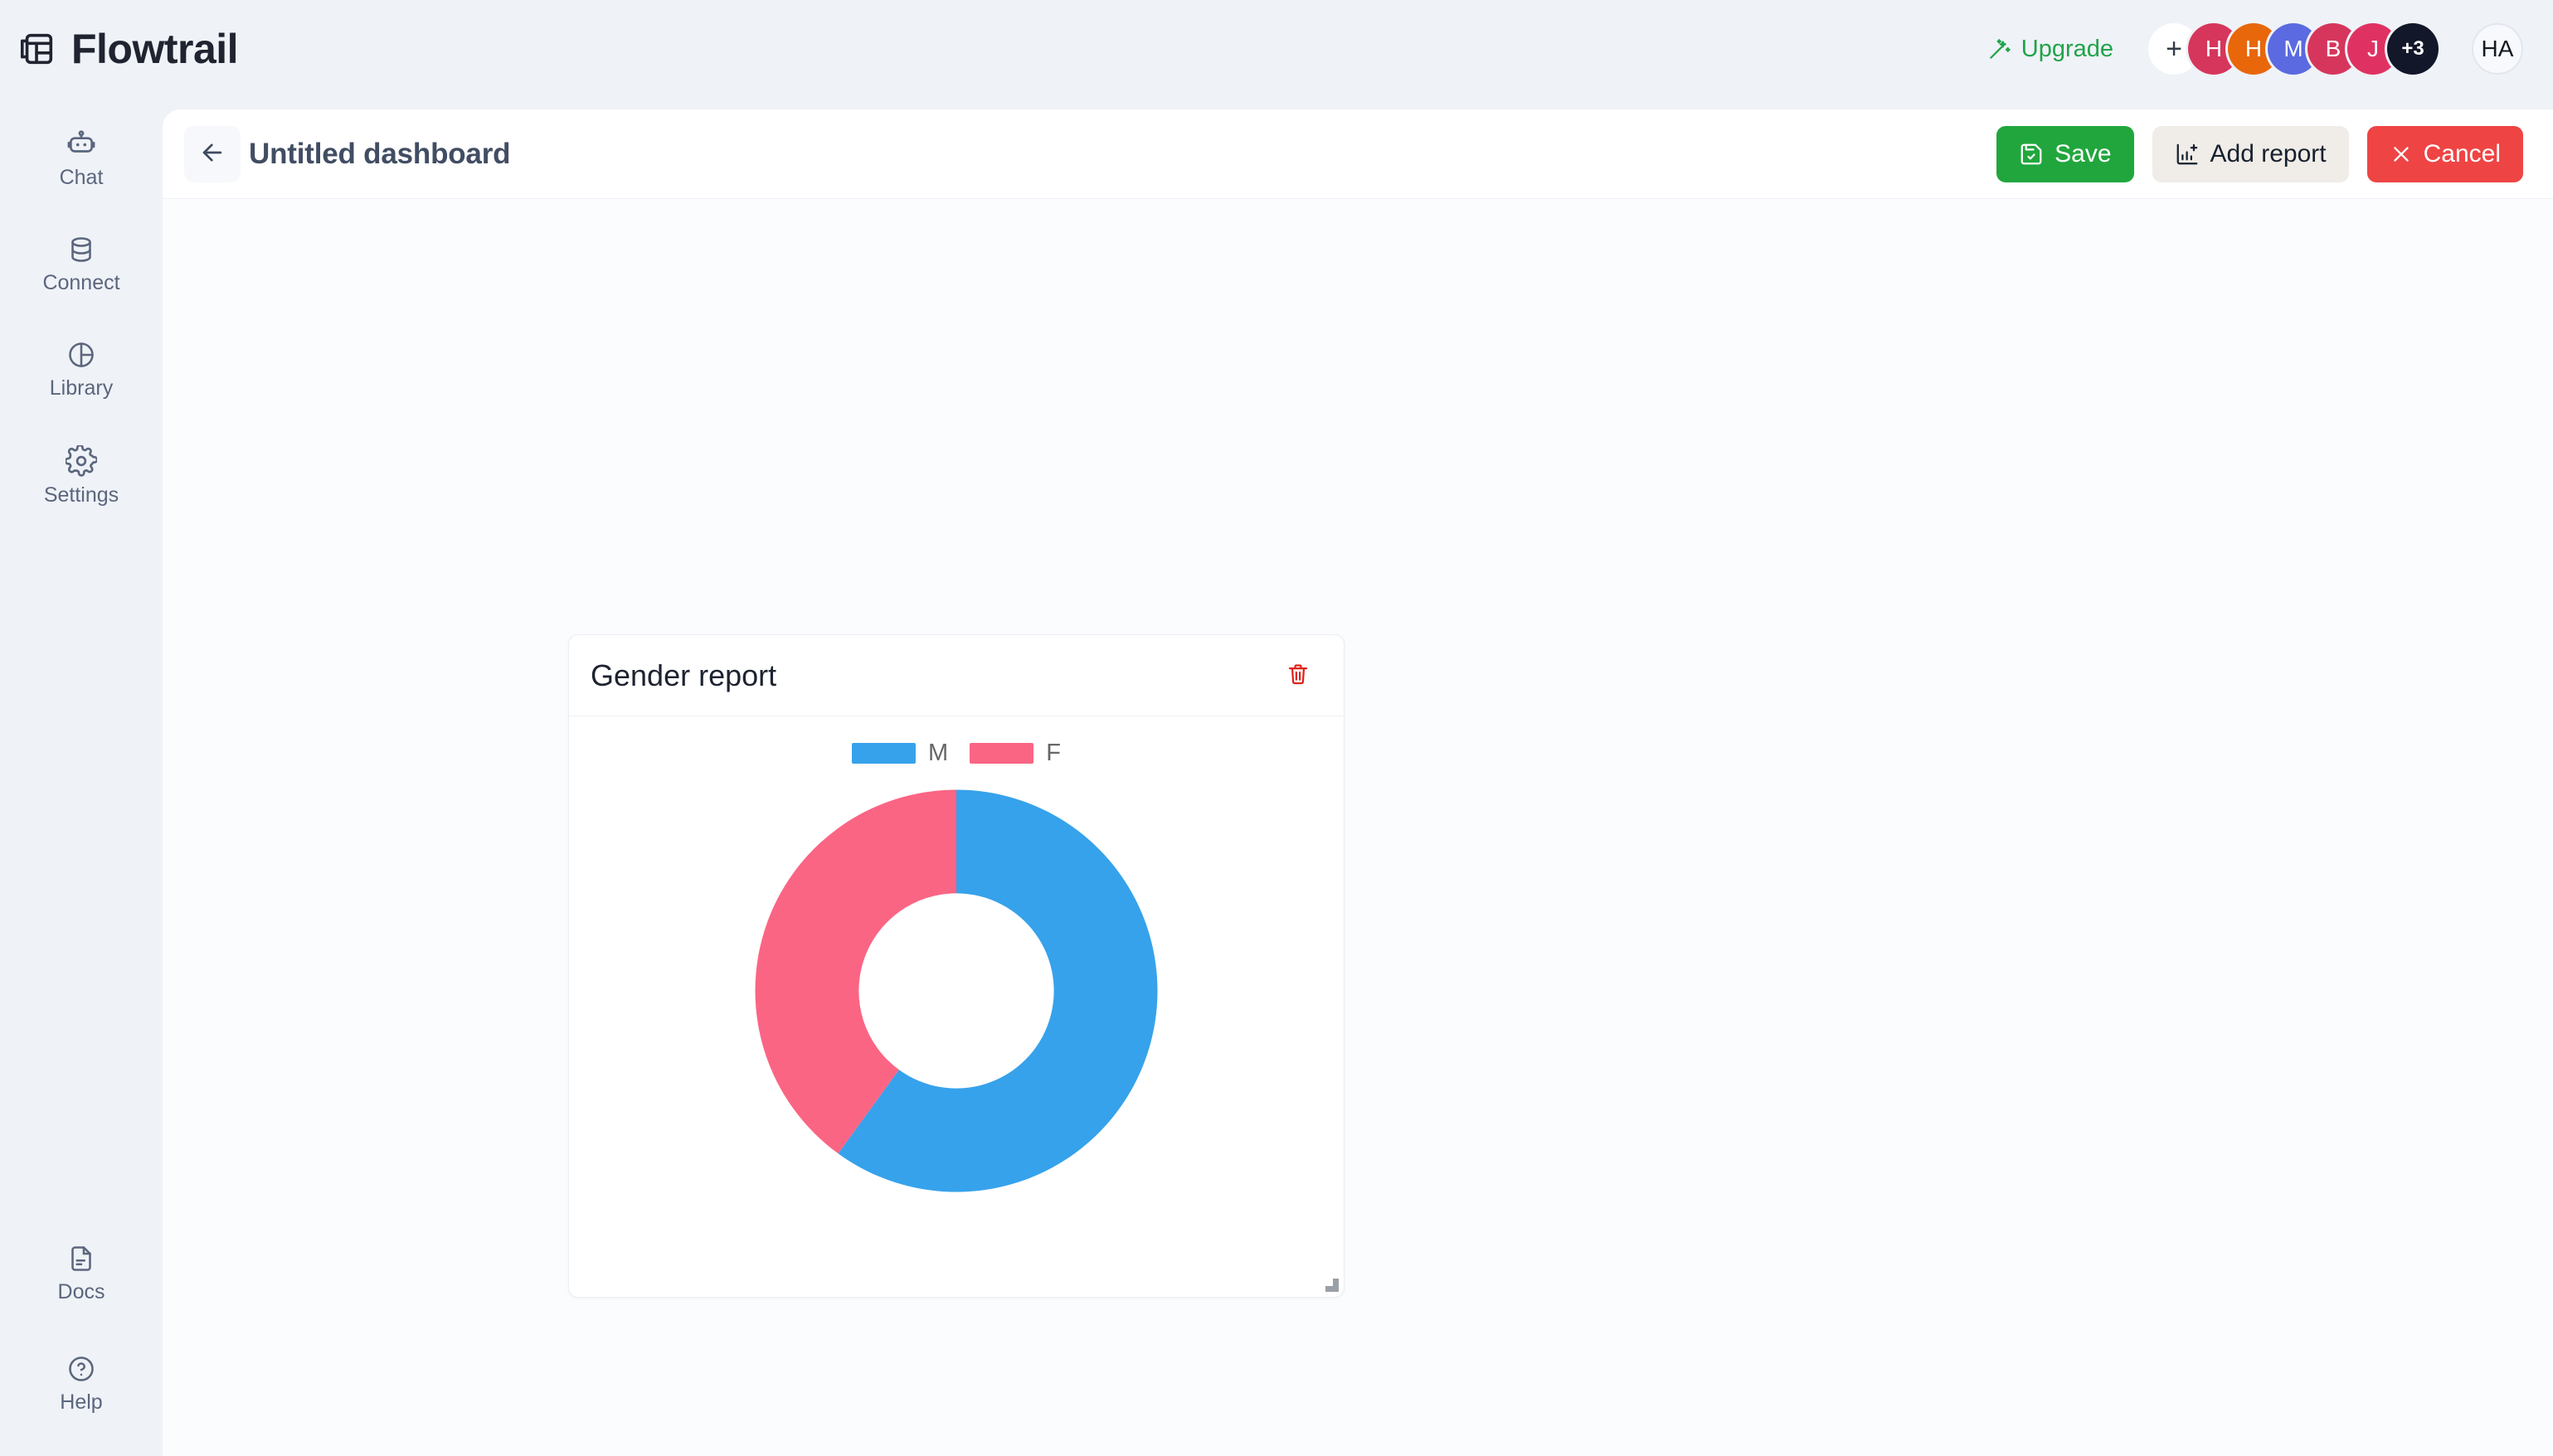 The image size is (2553, 1456). Describe the element at coordinates (2174, 48) in the screenshot. I see `plus-icon: +` at that location.